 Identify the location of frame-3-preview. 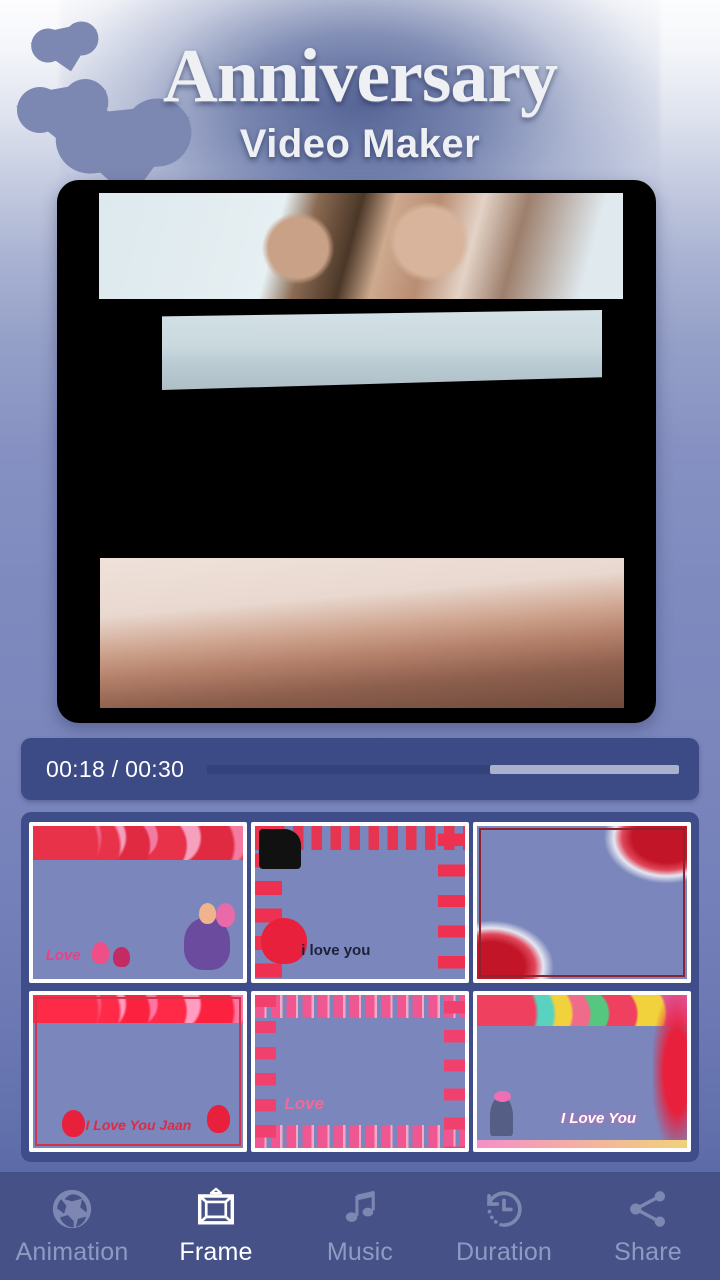
(582, 902).